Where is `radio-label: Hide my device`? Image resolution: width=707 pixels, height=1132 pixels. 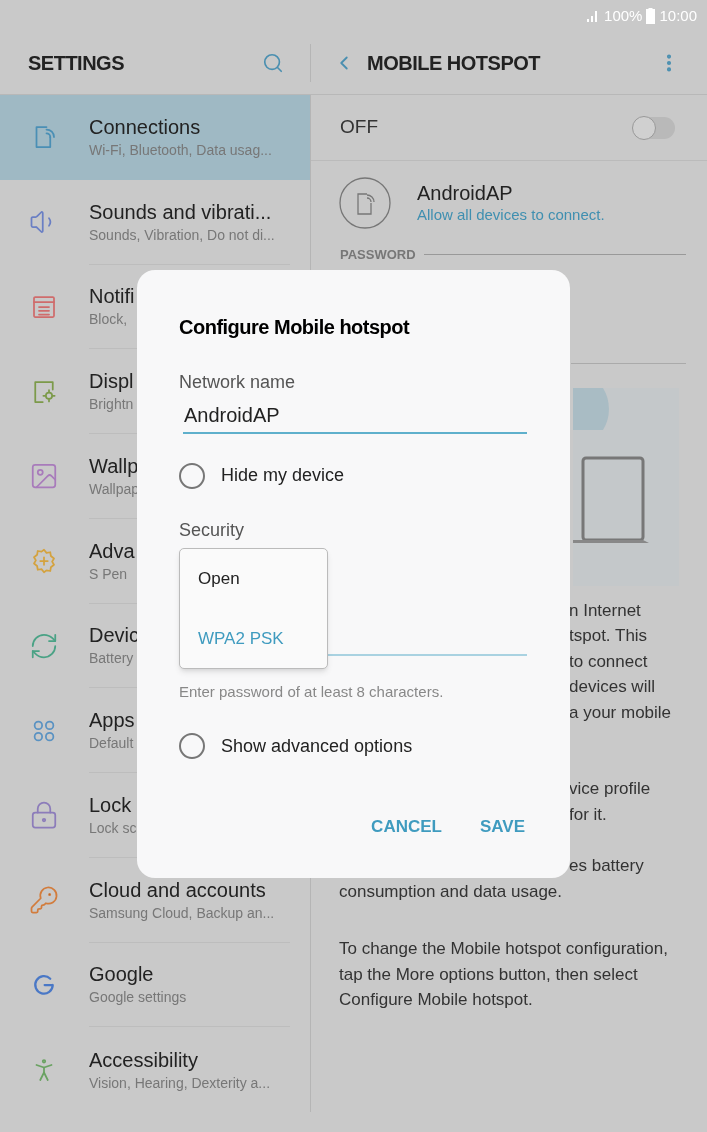
radio-label: Hide my device is located at coordinates (283, 475).